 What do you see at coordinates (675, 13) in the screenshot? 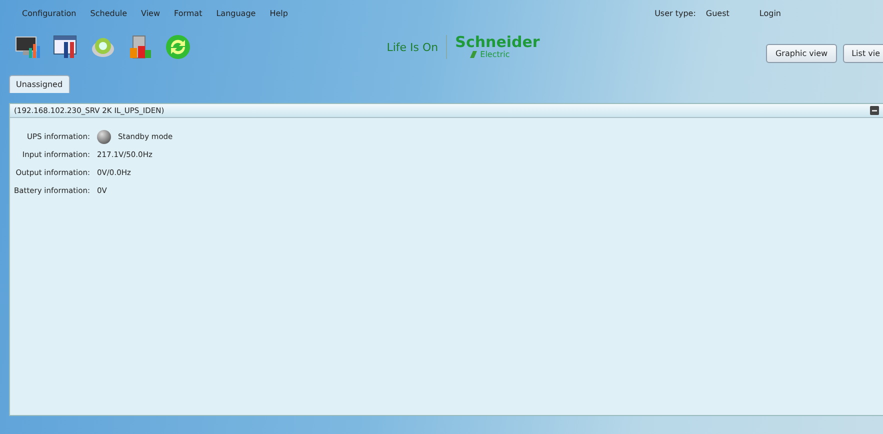
I see `user-type-label: User type:` at bounding box center [675, 13].